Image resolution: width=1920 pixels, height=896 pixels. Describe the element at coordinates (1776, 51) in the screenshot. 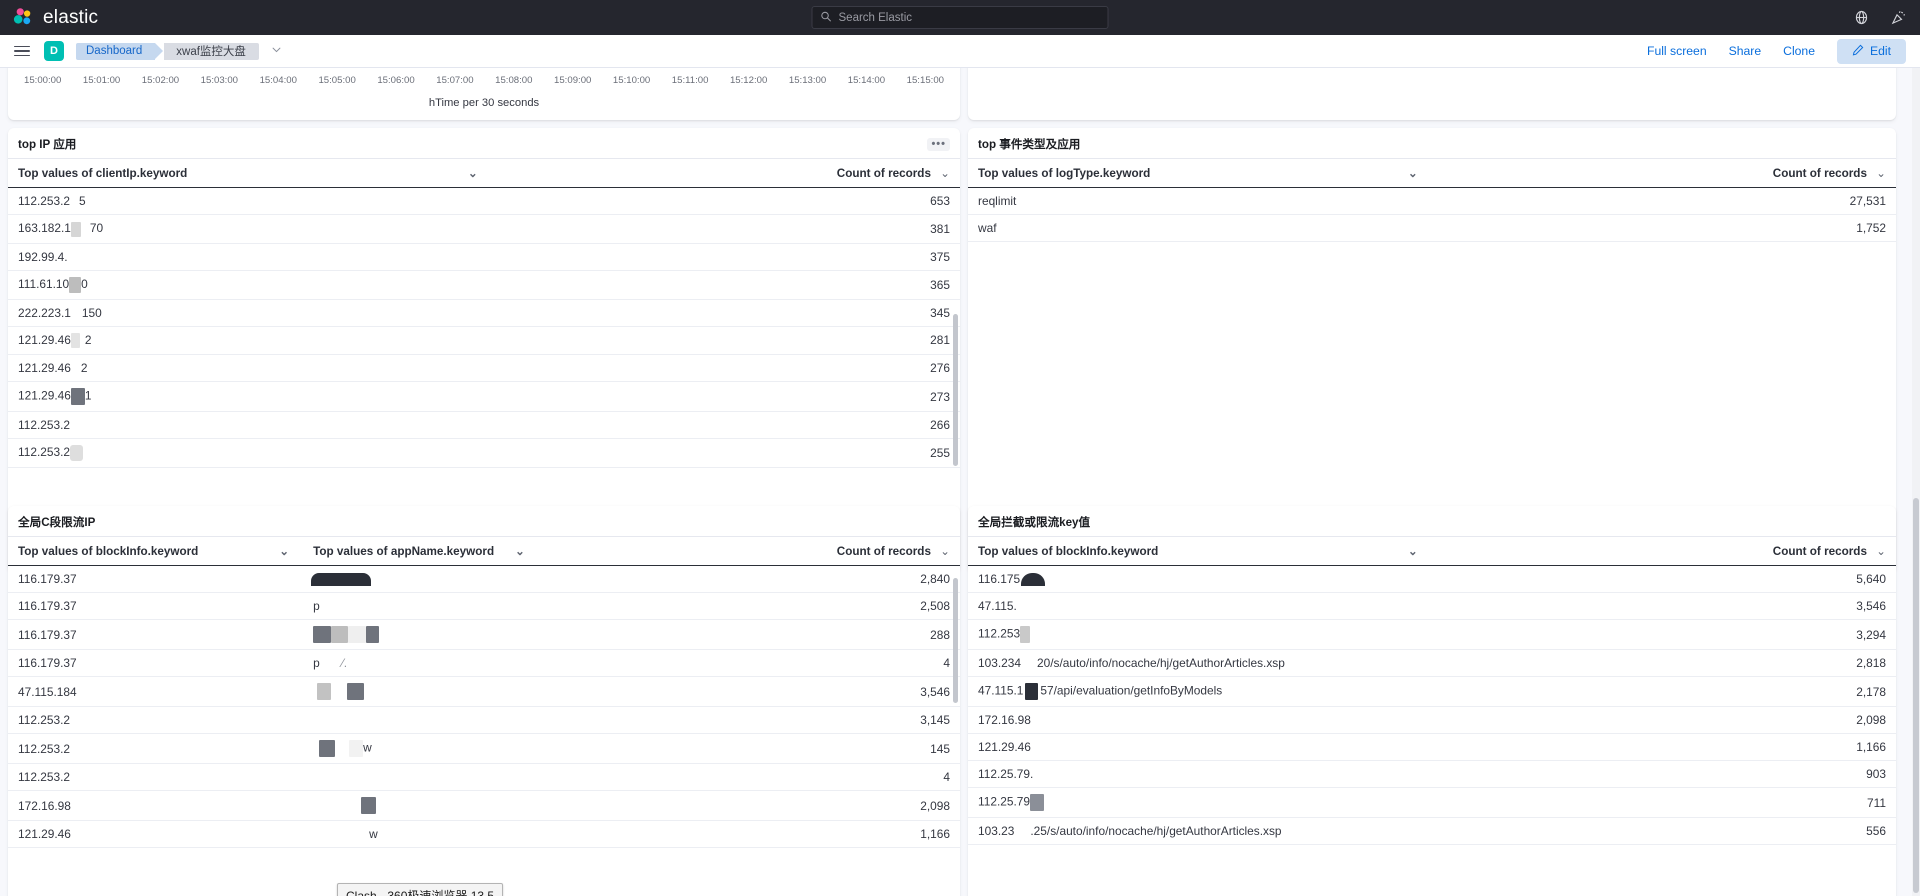

I see `dashboard-actions: Full screen Share Clone Edit` at that location.